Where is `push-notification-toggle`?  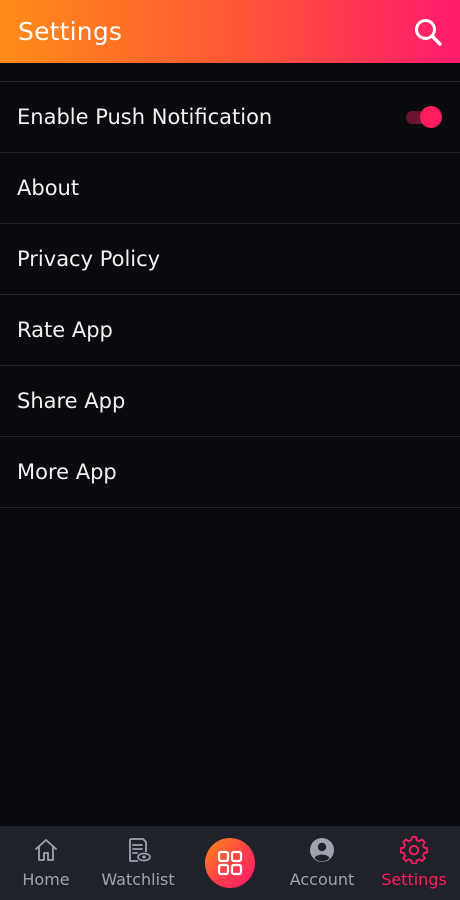
push-notification-toggle is located at coordinates (424, 117).